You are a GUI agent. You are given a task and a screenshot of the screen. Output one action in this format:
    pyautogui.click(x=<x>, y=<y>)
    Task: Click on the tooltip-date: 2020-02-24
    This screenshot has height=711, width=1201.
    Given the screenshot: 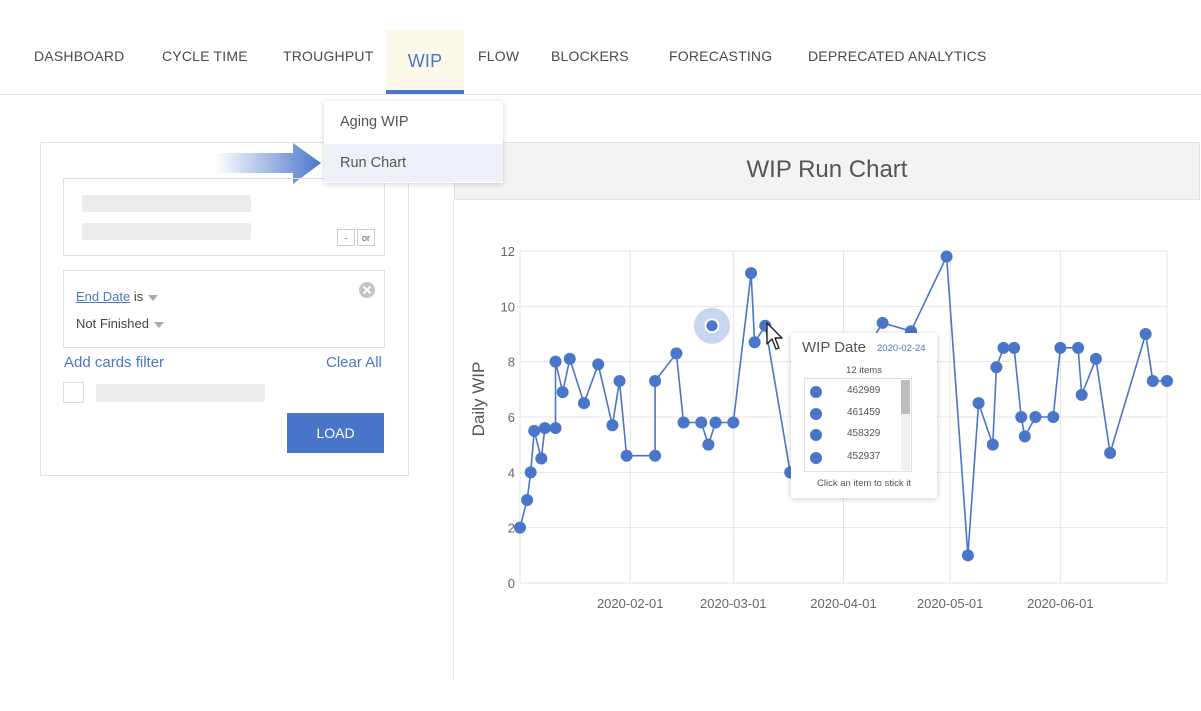 What is the action you would take?
    pyautogui.click(x=901, y=348)
    